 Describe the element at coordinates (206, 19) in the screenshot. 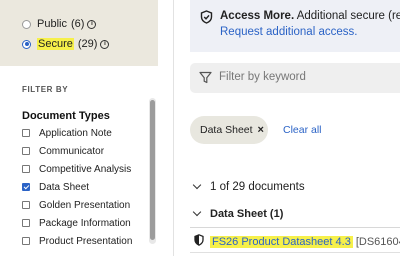

I see `shield-check-icon` at that location.